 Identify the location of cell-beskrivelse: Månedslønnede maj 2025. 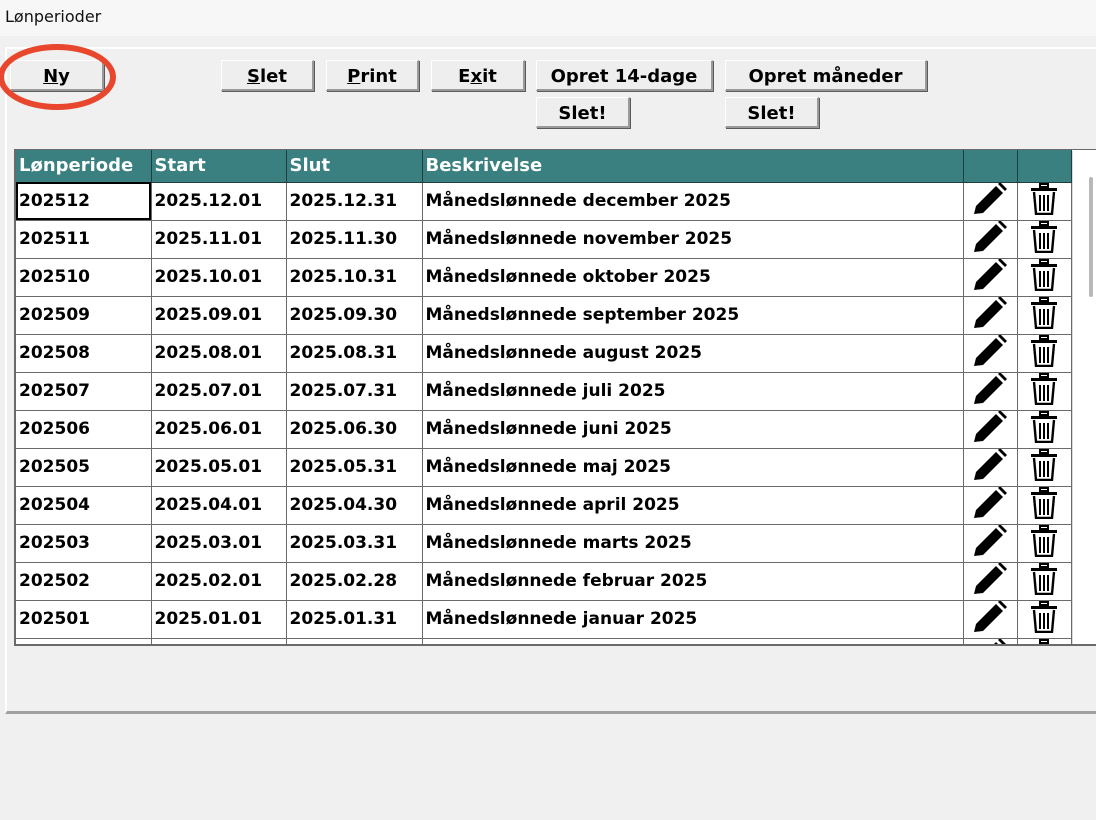
(693, 467).